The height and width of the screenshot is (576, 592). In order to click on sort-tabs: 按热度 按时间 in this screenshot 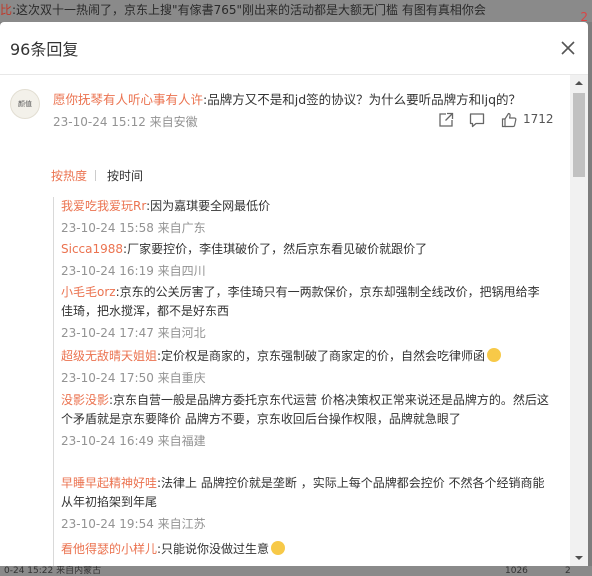, I will do `click(285, 177)`.